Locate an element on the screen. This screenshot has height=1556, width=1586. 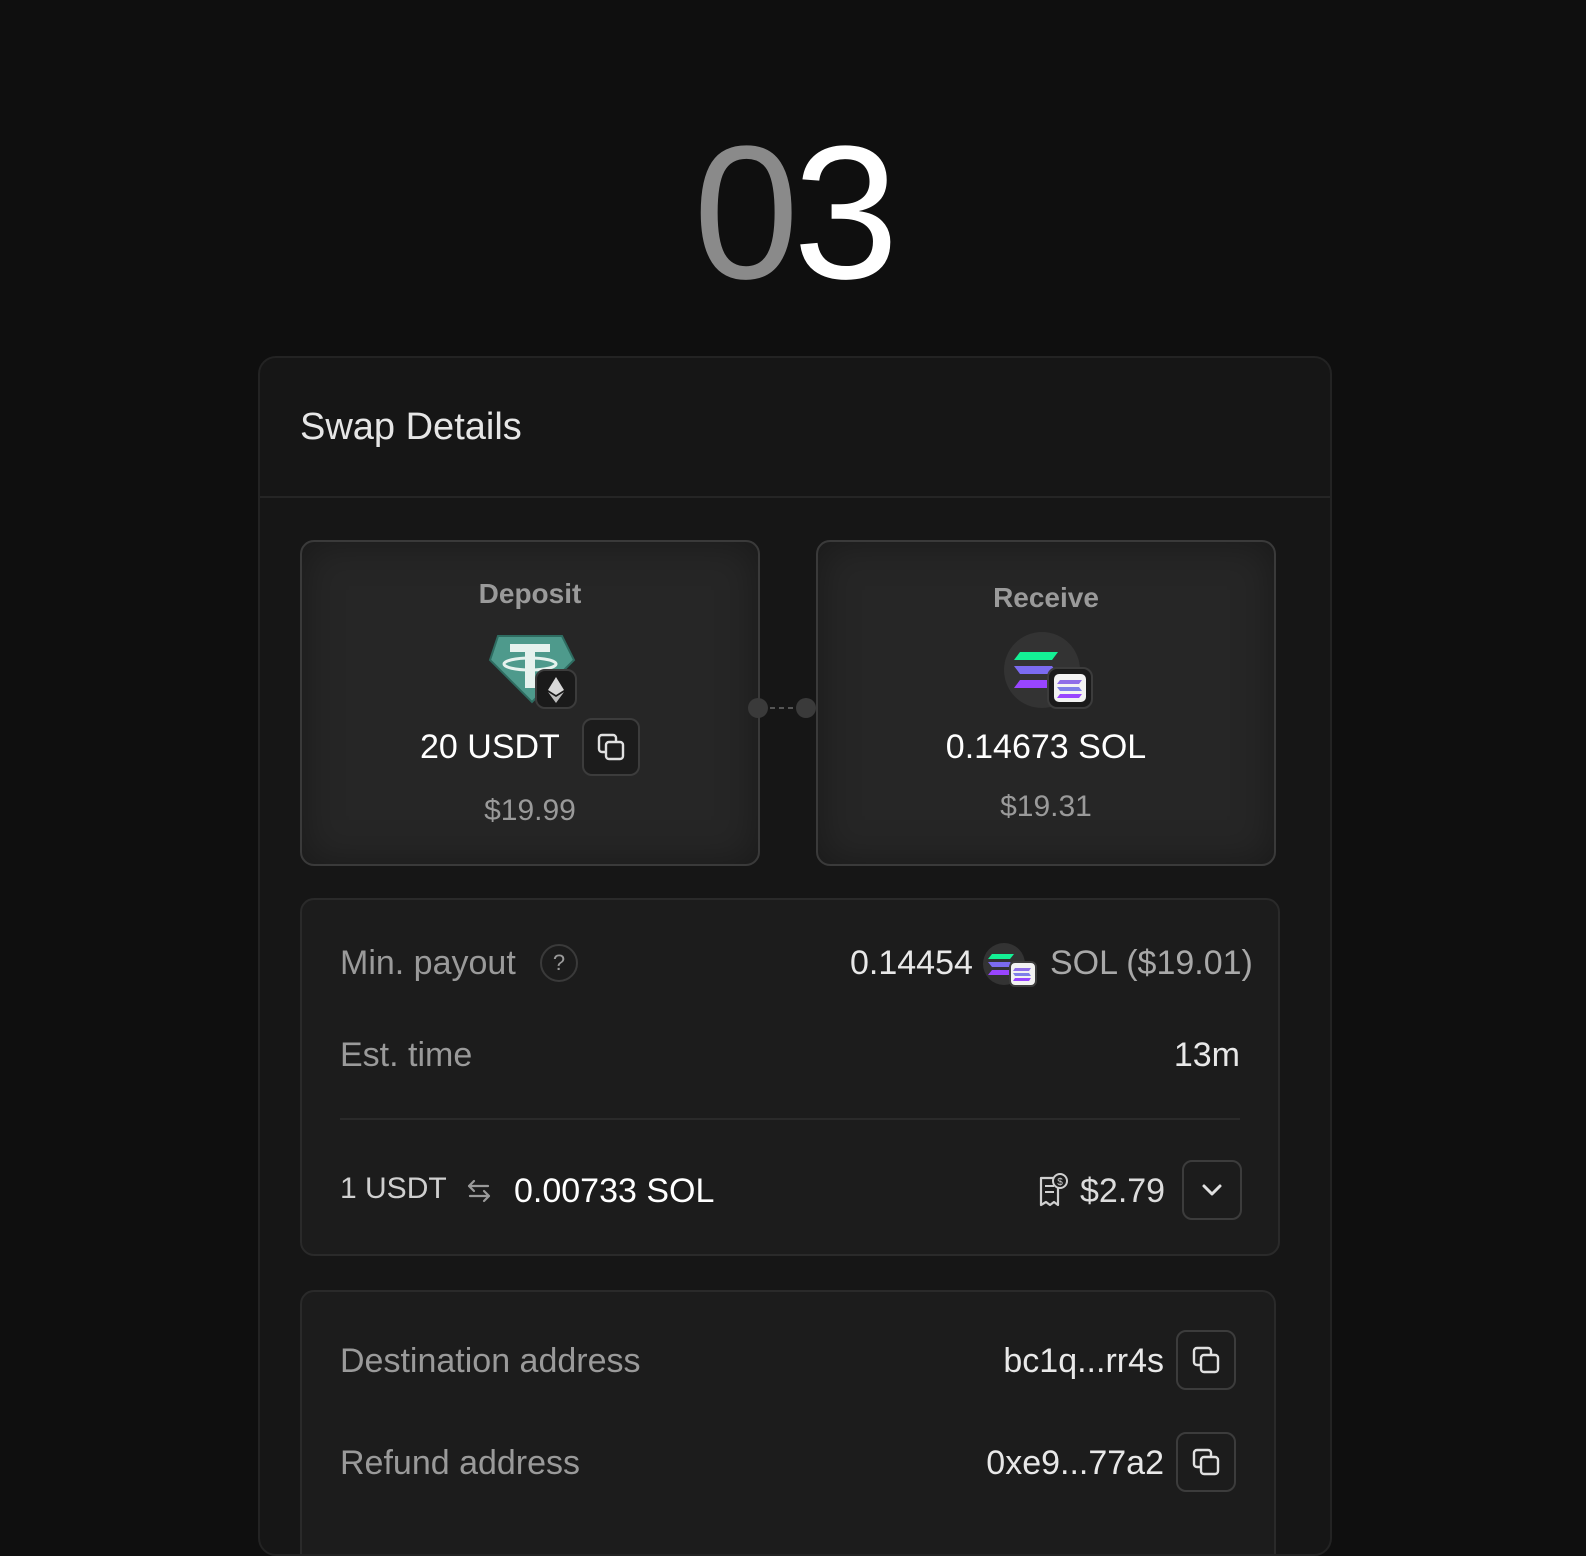
copy-destination-button is located at coordinates (1206, 1360).